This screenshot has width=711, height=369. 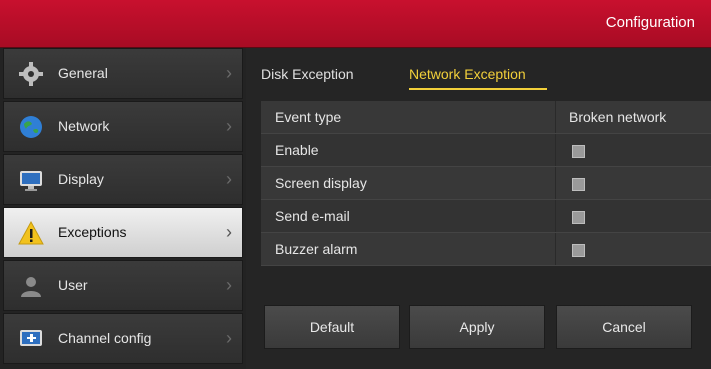 I want to click on table-row: Send e-mail, so click(x=486, y=216).